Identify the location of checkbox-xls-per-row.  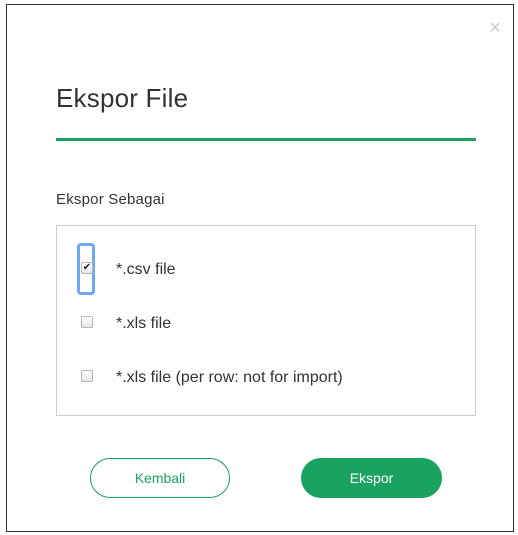
(88, 377).